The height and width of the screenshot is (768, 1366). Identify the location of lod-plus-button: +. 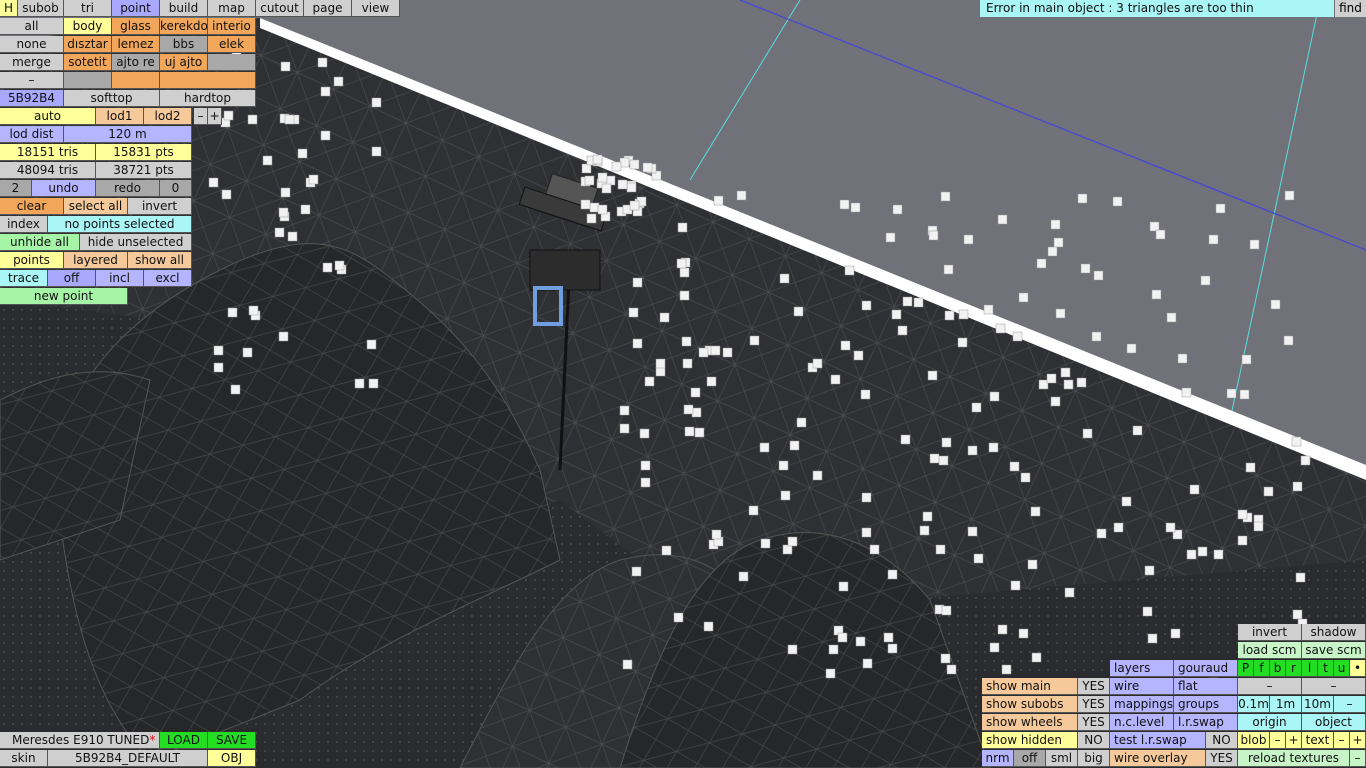
(215, 116).